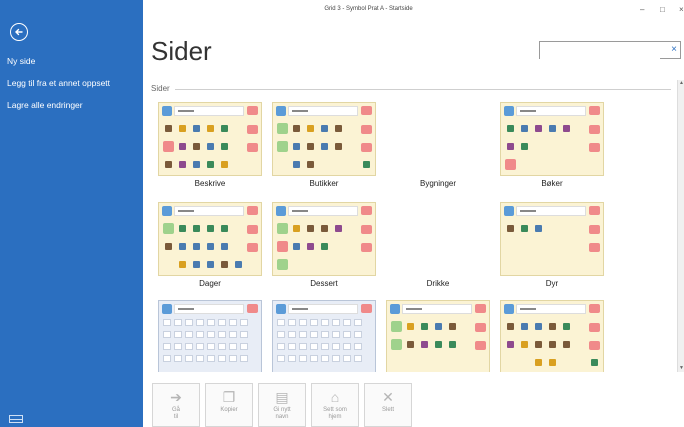 This screenshot has height=427, width=684. I want to click on keyboard-icon, so click(16, 419).